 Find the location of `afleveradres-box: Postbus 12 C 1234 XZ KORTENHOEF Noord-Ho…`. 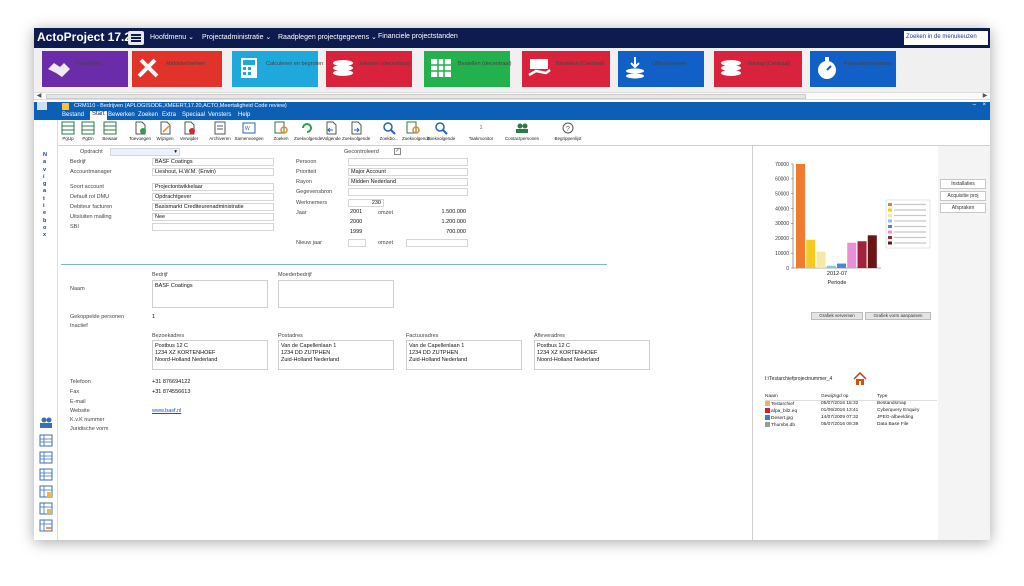

afleveradres-box: Postbus 12 C 1234 XZ KORTENHOEF Noord-Ho… is located at coordinates (592, 355).